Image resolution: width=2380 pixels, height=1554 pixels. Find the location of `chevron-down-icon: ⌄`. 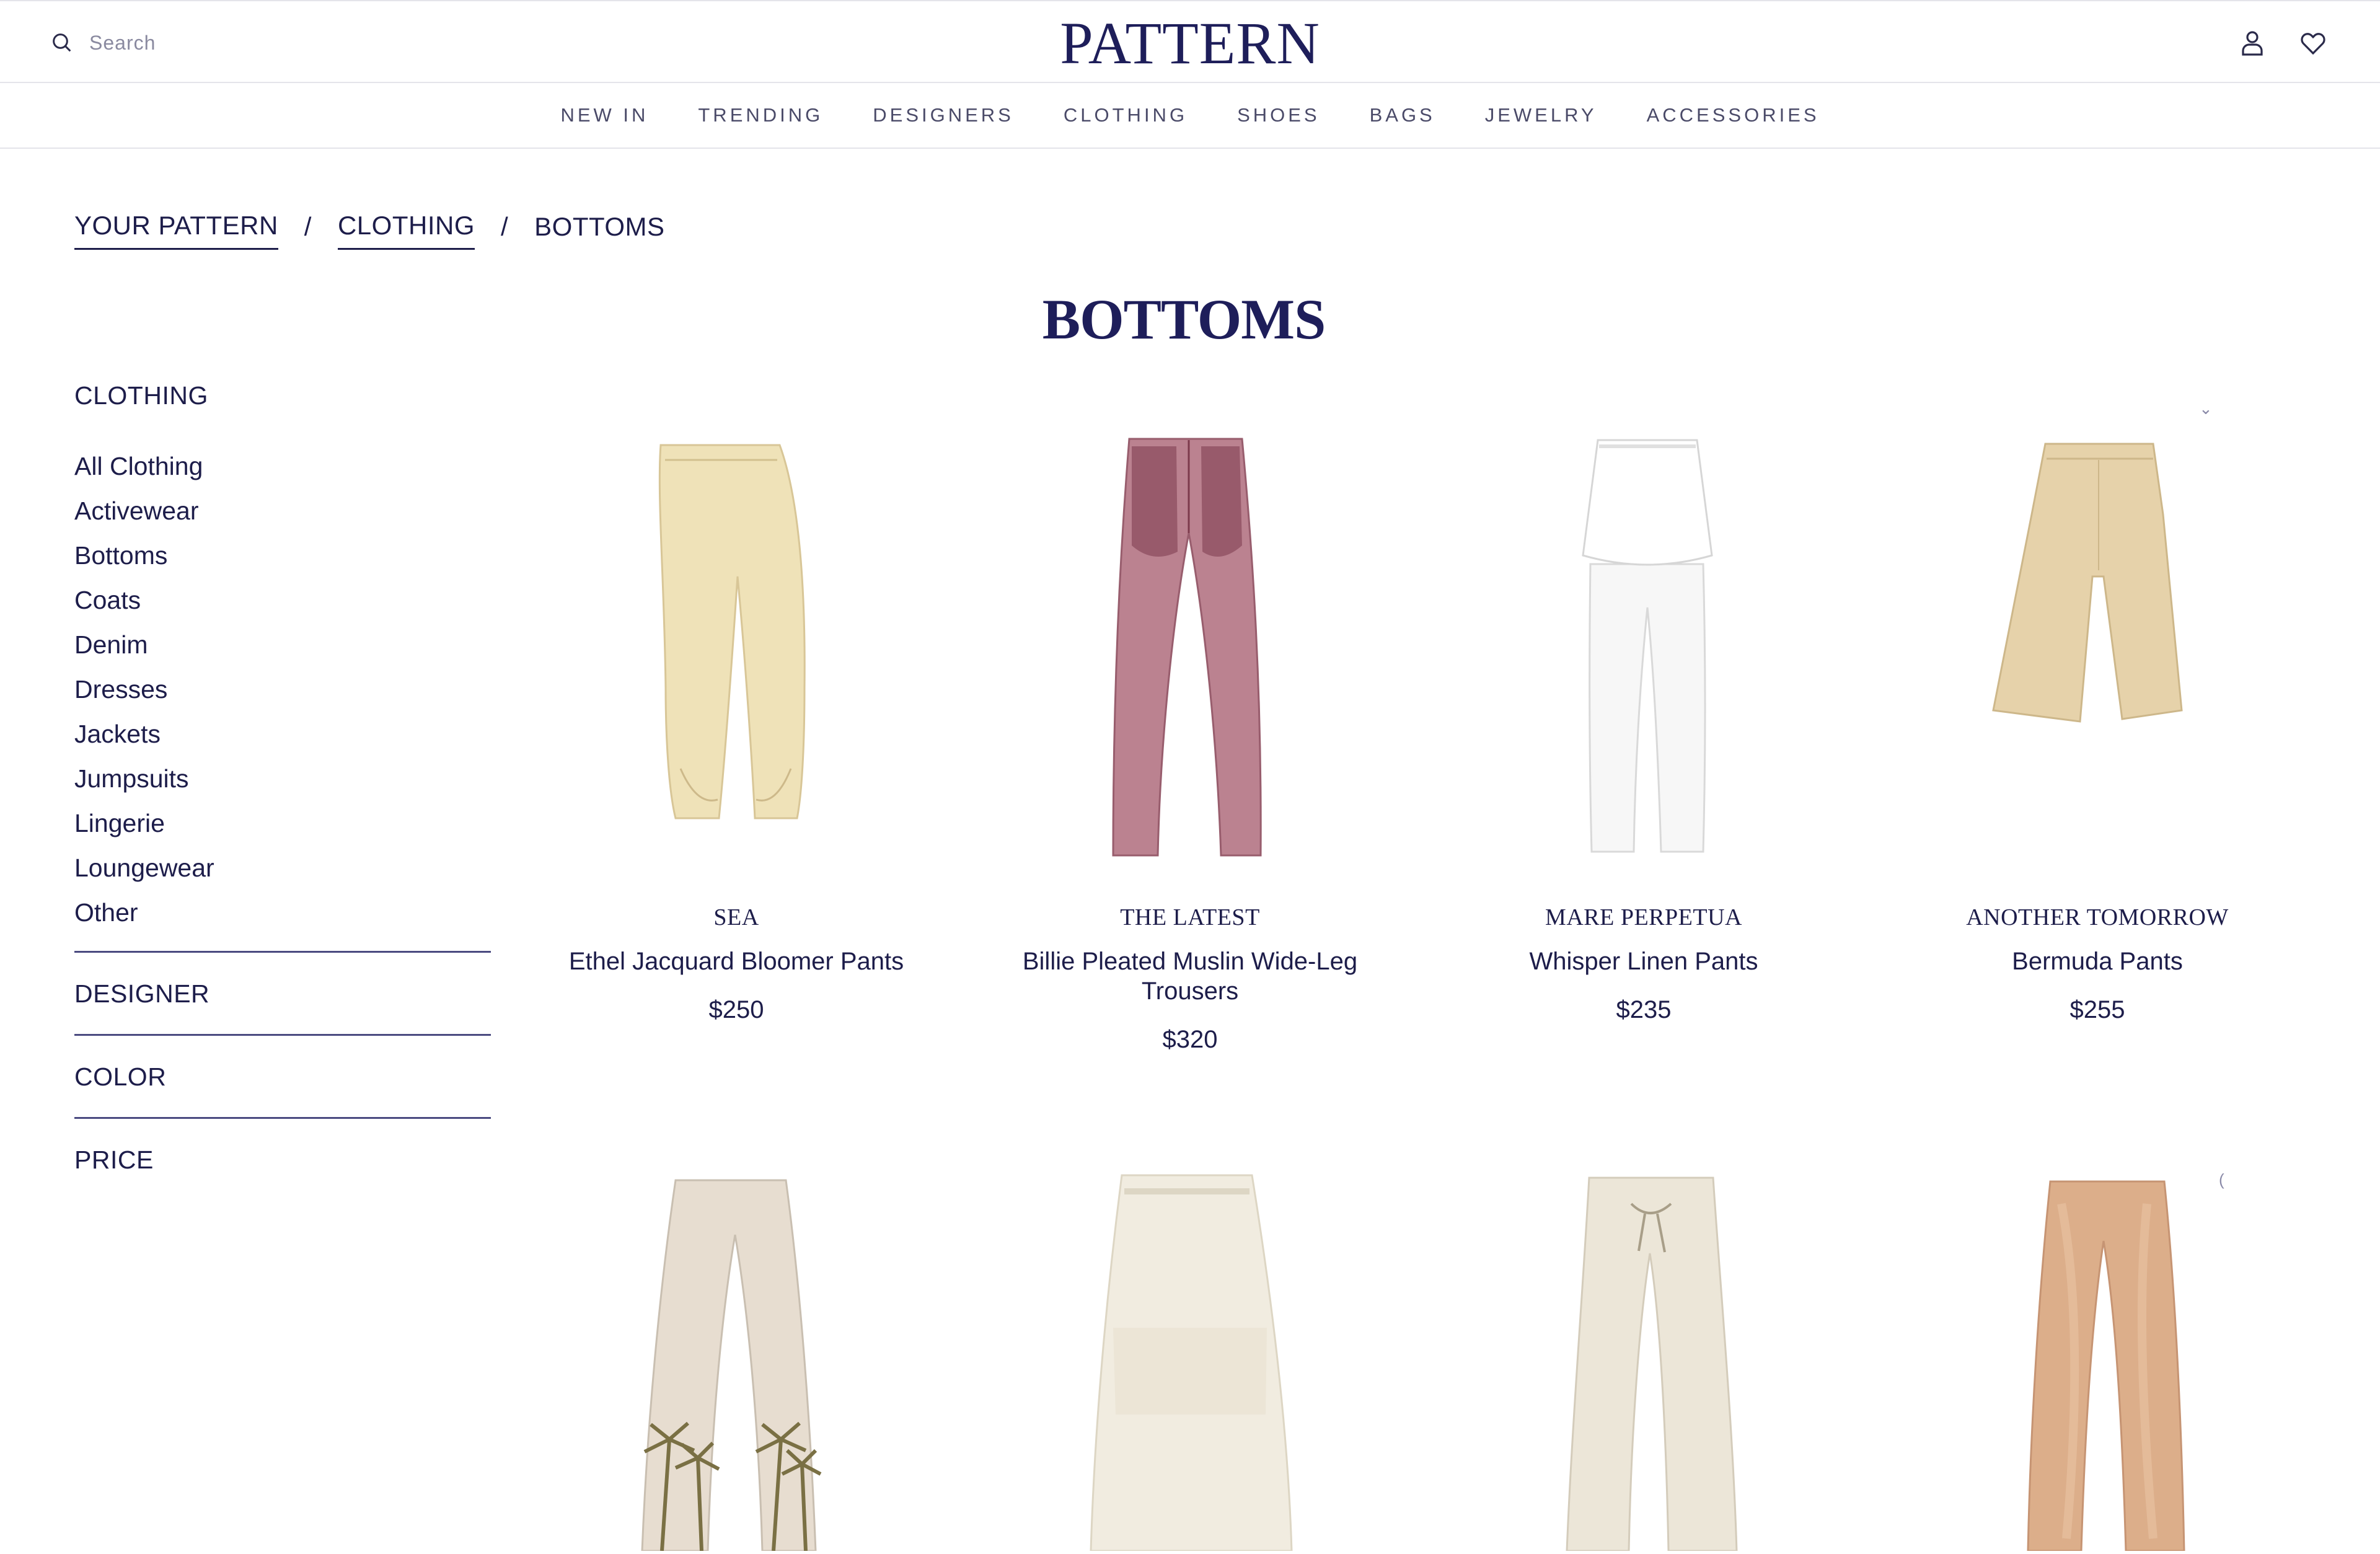

chevron-down-icon: ⌄ is located at coordinates (2206, 408).